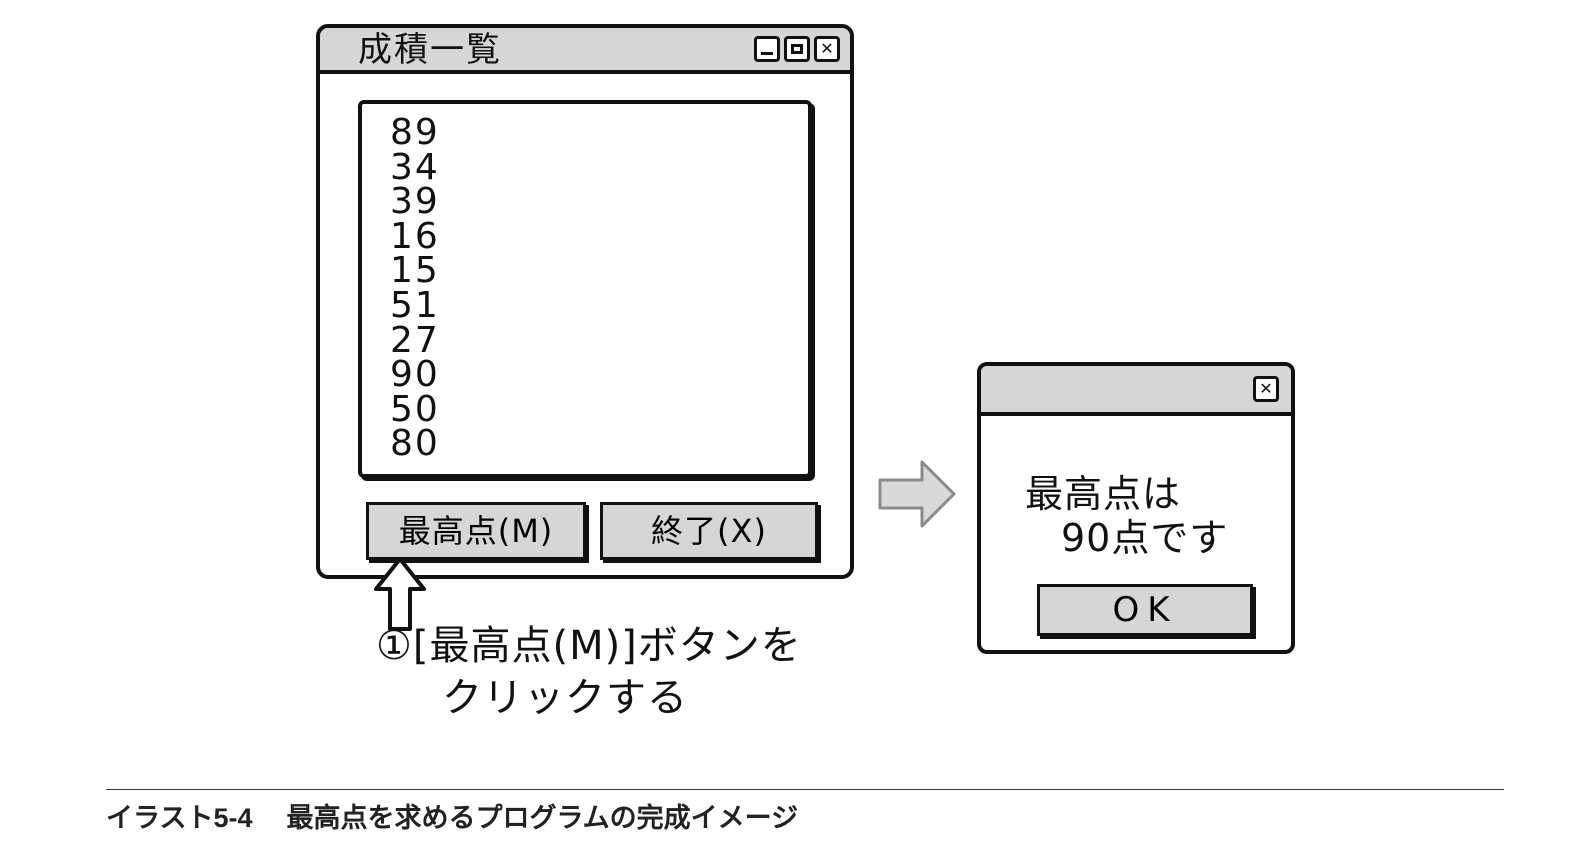 The width and height of the screenshot is (1586, 853). Describe the element at coordinates (599, 409) in the screenshot. I see `score-item: 50` at that location.